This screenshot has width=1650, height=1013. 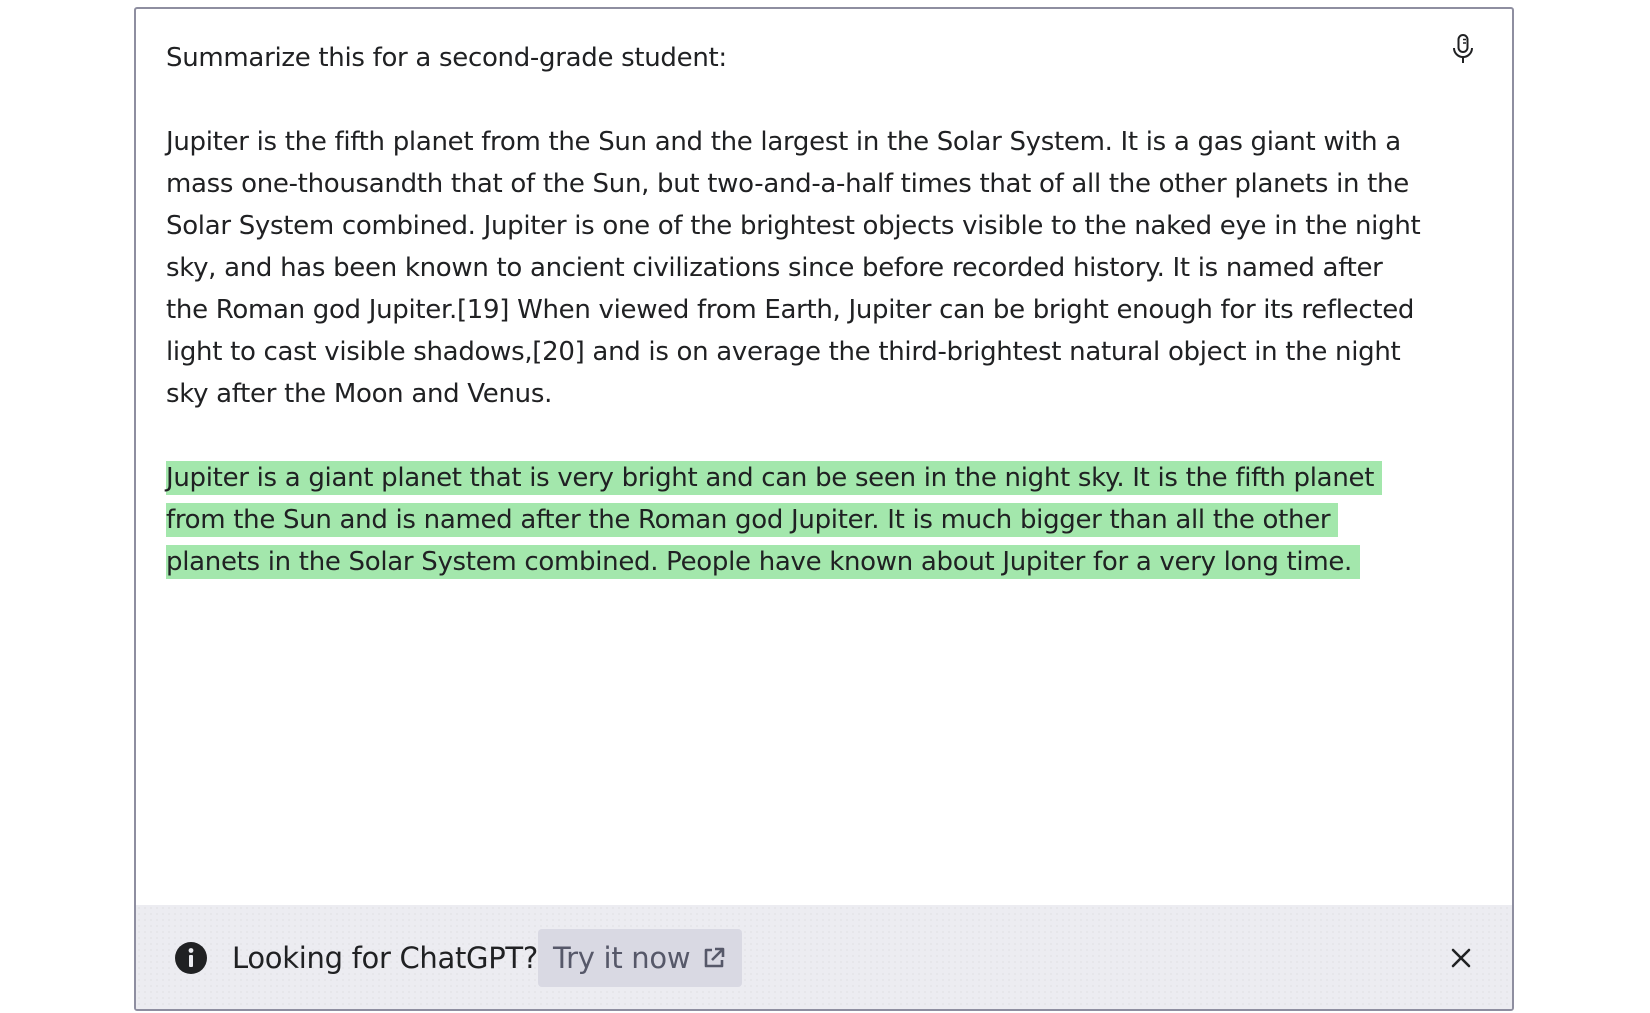 I want to click on banner-message: Looking for ChatGPT?, so click(x=385, y=958).